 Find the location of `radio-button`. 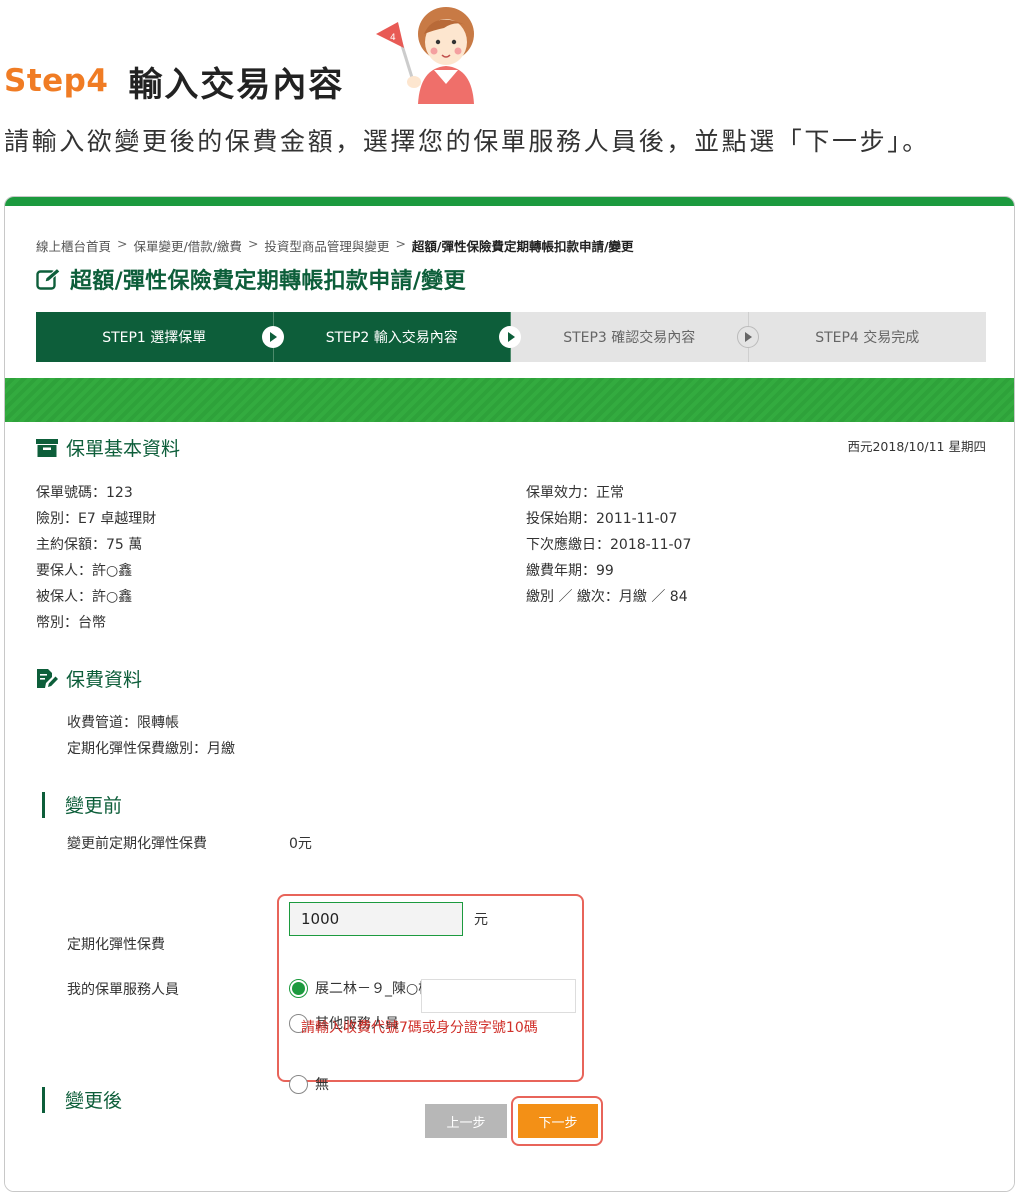

radio-button is located at coordinates (298, 1084).